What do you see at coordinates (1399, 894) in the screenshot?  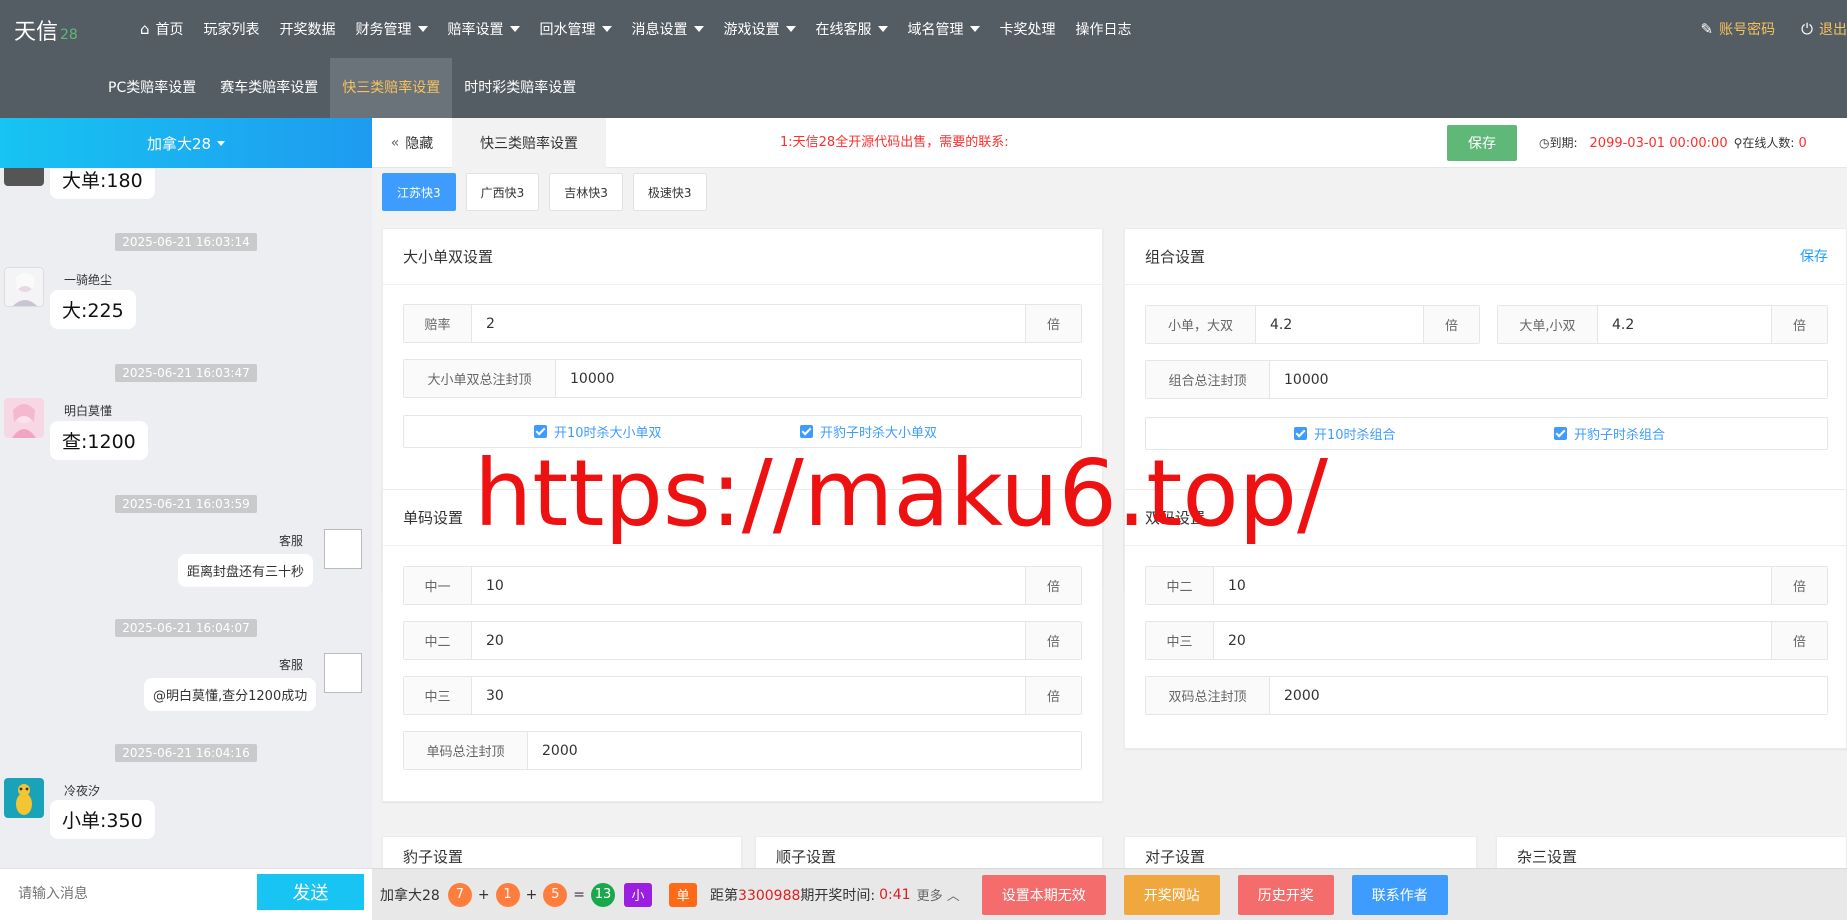 I see `contact-author-button: 联系作者` at bounding box center [1399, 894].